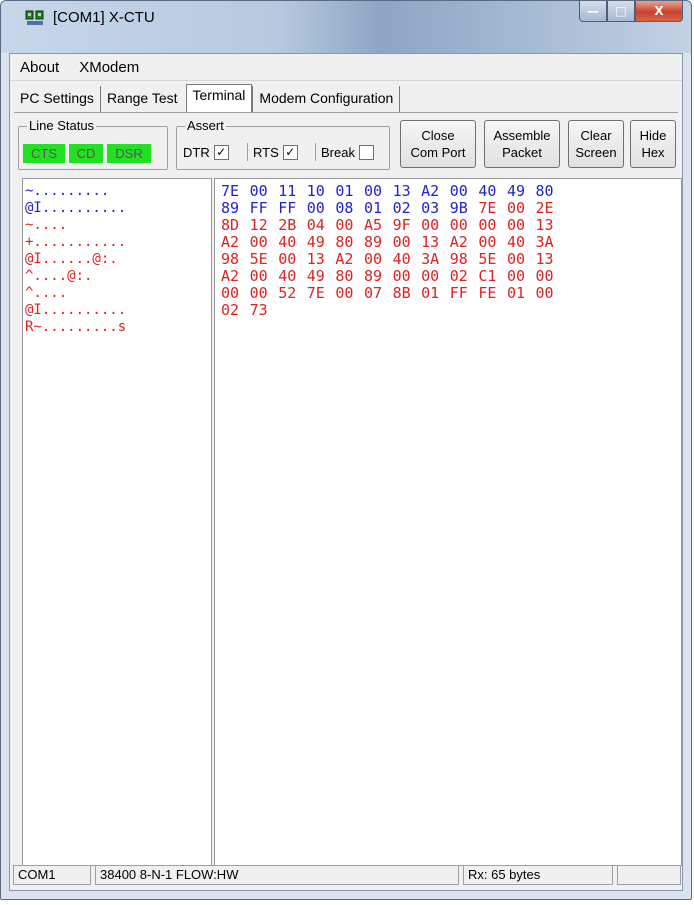 Image resolution: width=694 pixels, height=905 pixels. What do you see at coordinates (392, 242) in the screenshot?
I see `hex-line: A2 00 40 49 80 89 00 13 A2 00 40 3A` at bounding box center [392, 242].